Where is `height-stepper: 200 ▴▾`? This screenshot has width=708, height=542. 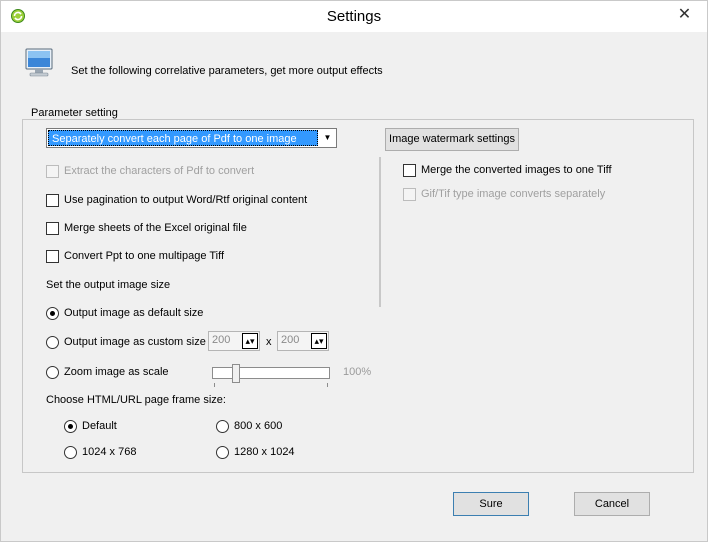
height-stepper: 200 ▴▾ is located at coordinates (303, 341).